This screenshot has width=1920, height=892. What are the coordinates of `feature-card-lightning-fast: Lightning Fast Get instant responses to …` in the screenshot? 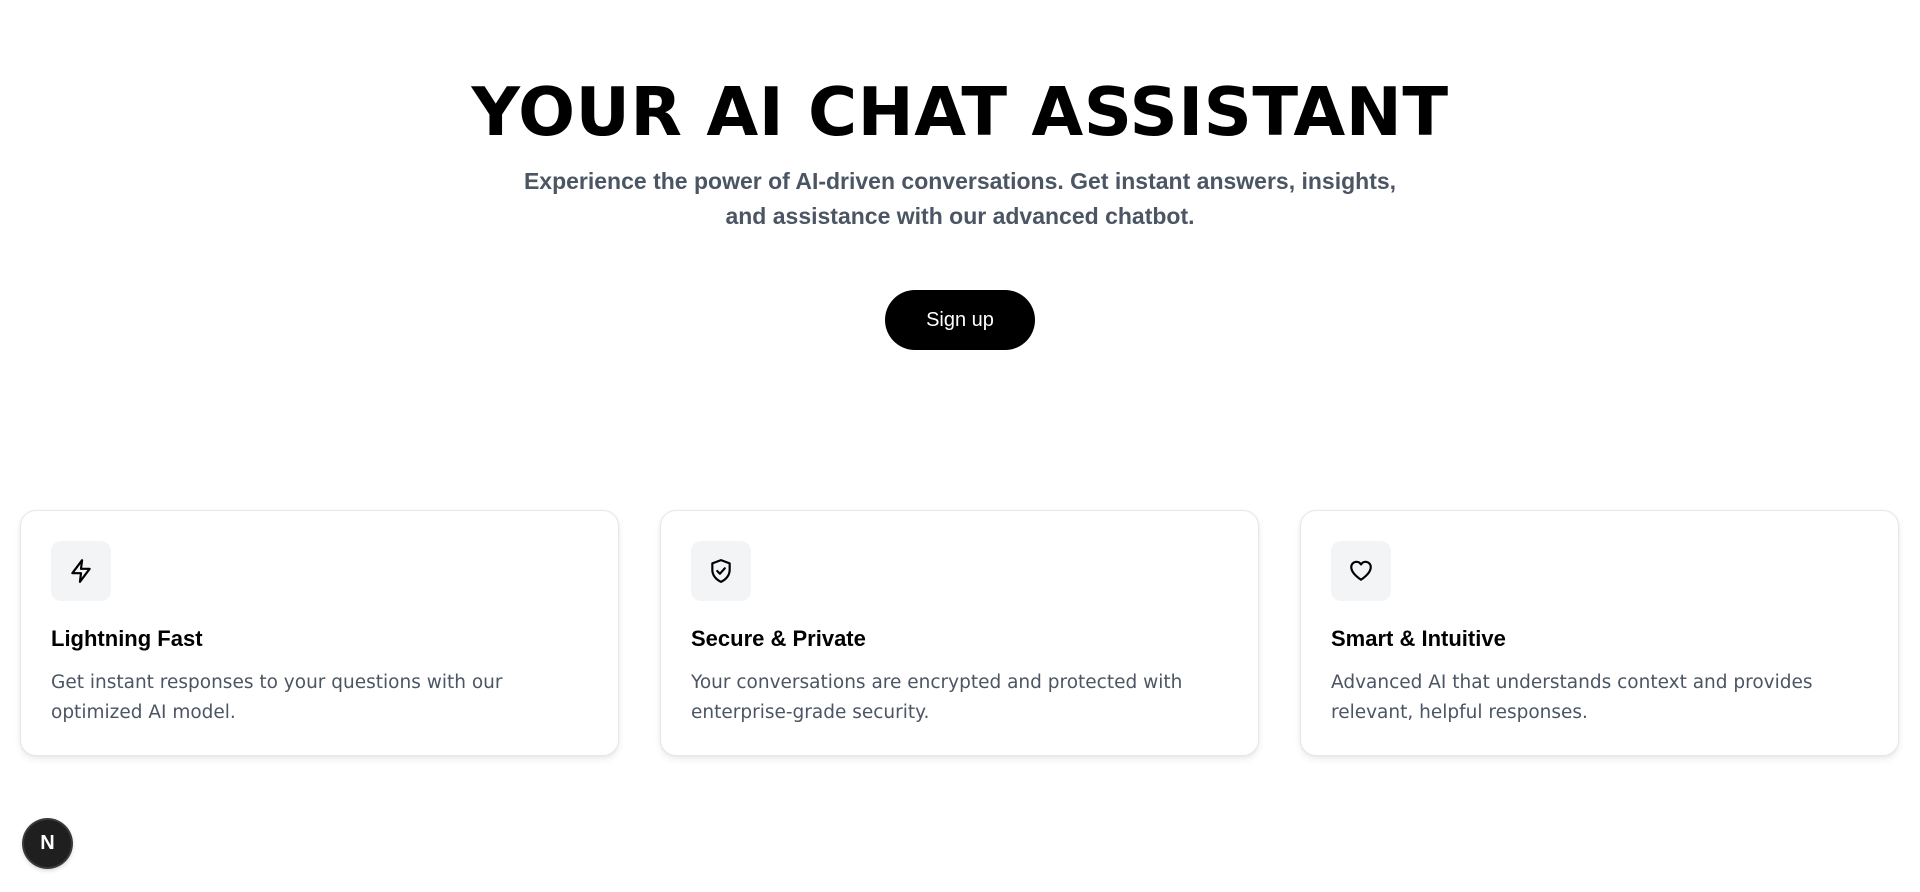 It's located at (319, 633).